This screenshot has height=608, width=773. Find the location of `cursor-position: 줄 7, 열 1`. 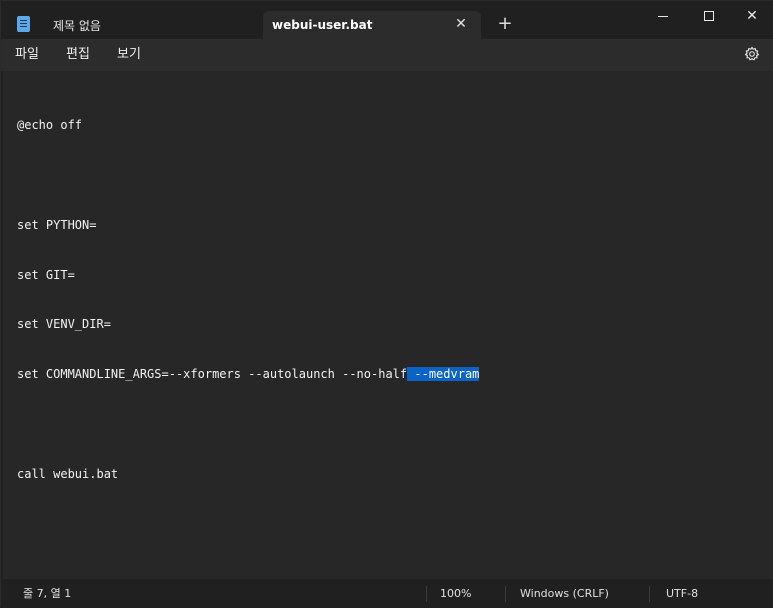

cursor-position: 줄 7, 열 1 is located at coordinates (47, 593).